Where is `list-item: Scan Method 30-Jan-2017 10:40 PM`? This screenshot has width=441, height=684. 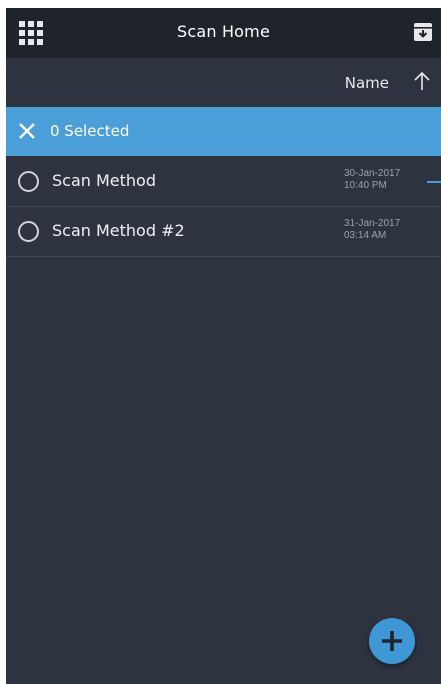 list-item: Scan Method 30-Jan-2017 10:40 PM is located at coordinates (223, 182).